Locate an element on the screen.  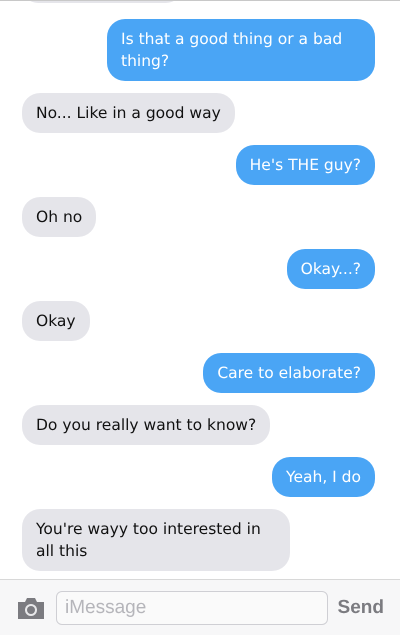
message-bubble: Is that a good thing or a bad thing? is located at coordinates (241, 50).